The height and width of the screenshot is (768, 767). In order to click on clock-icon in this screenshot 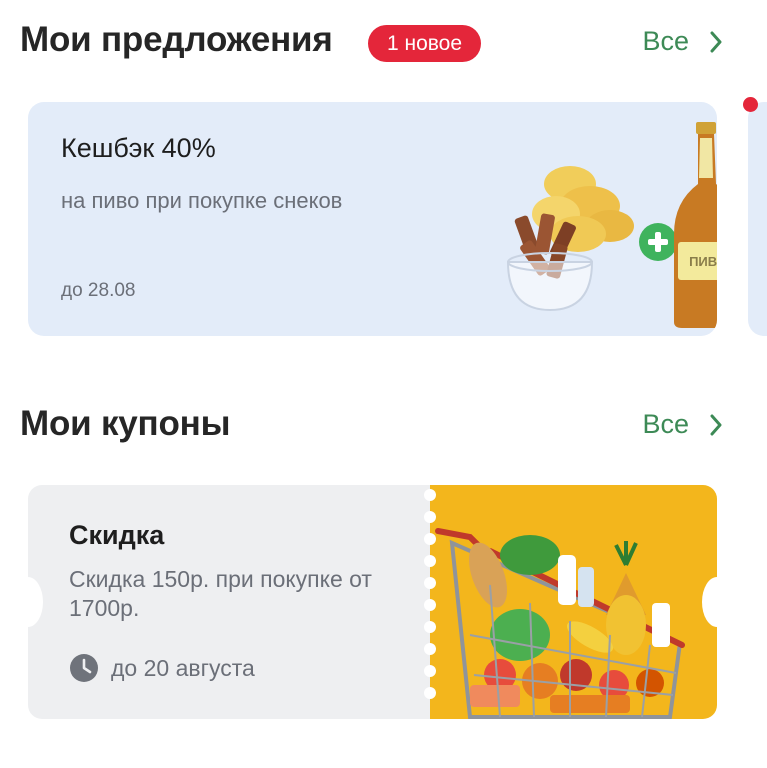, I will do `click(84, 668)`.